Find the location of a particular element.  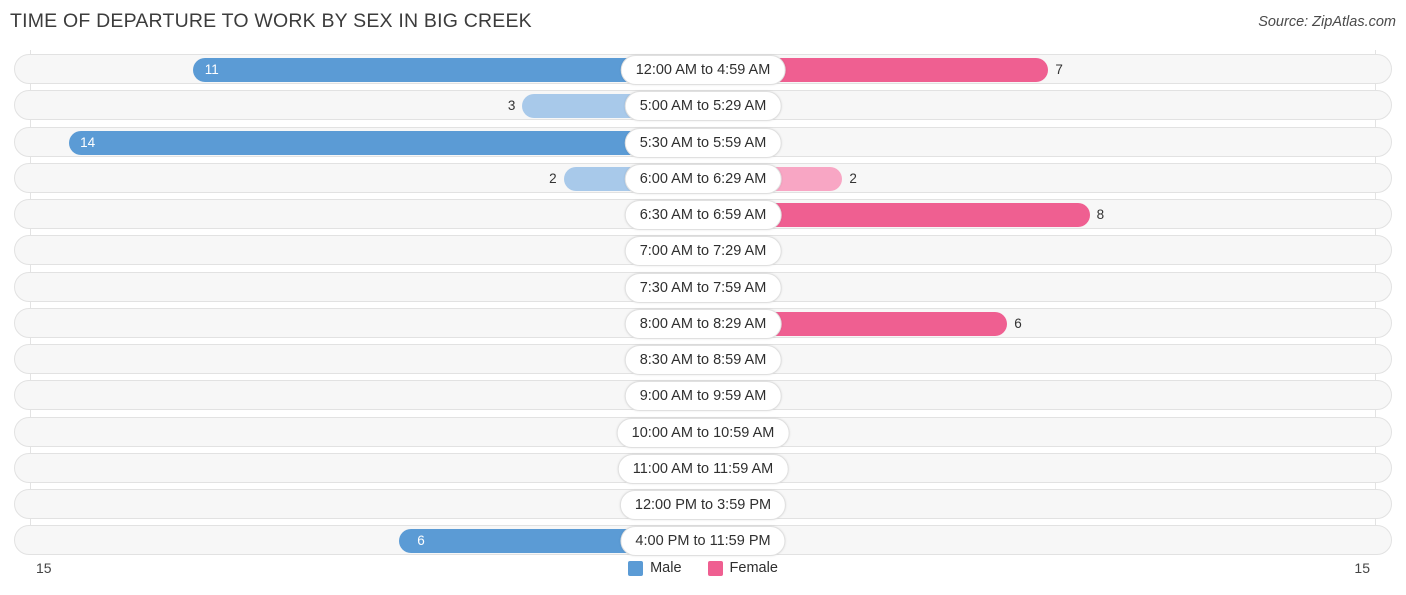

chart-row: 008:30 AM to 8:59 AM is located at coordinates (703, 359).